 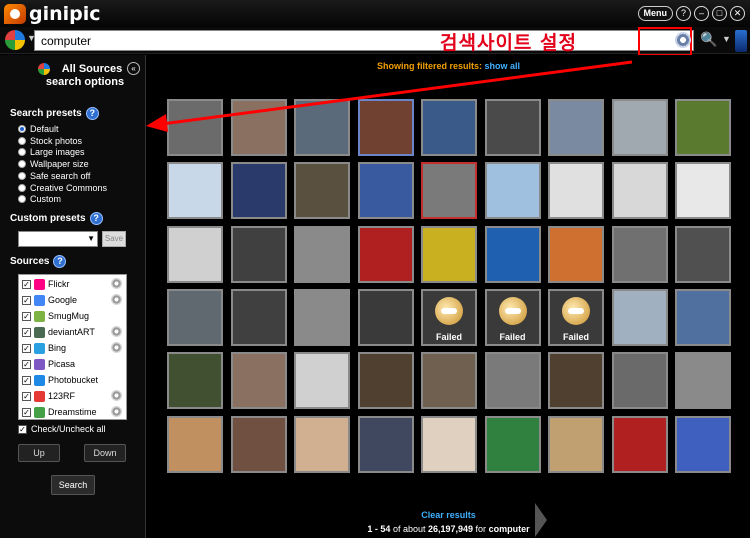 What do you see at coordinates (741, 41) in the screenshot?
I see `scroll-icon` at bounding box center [741, 41].